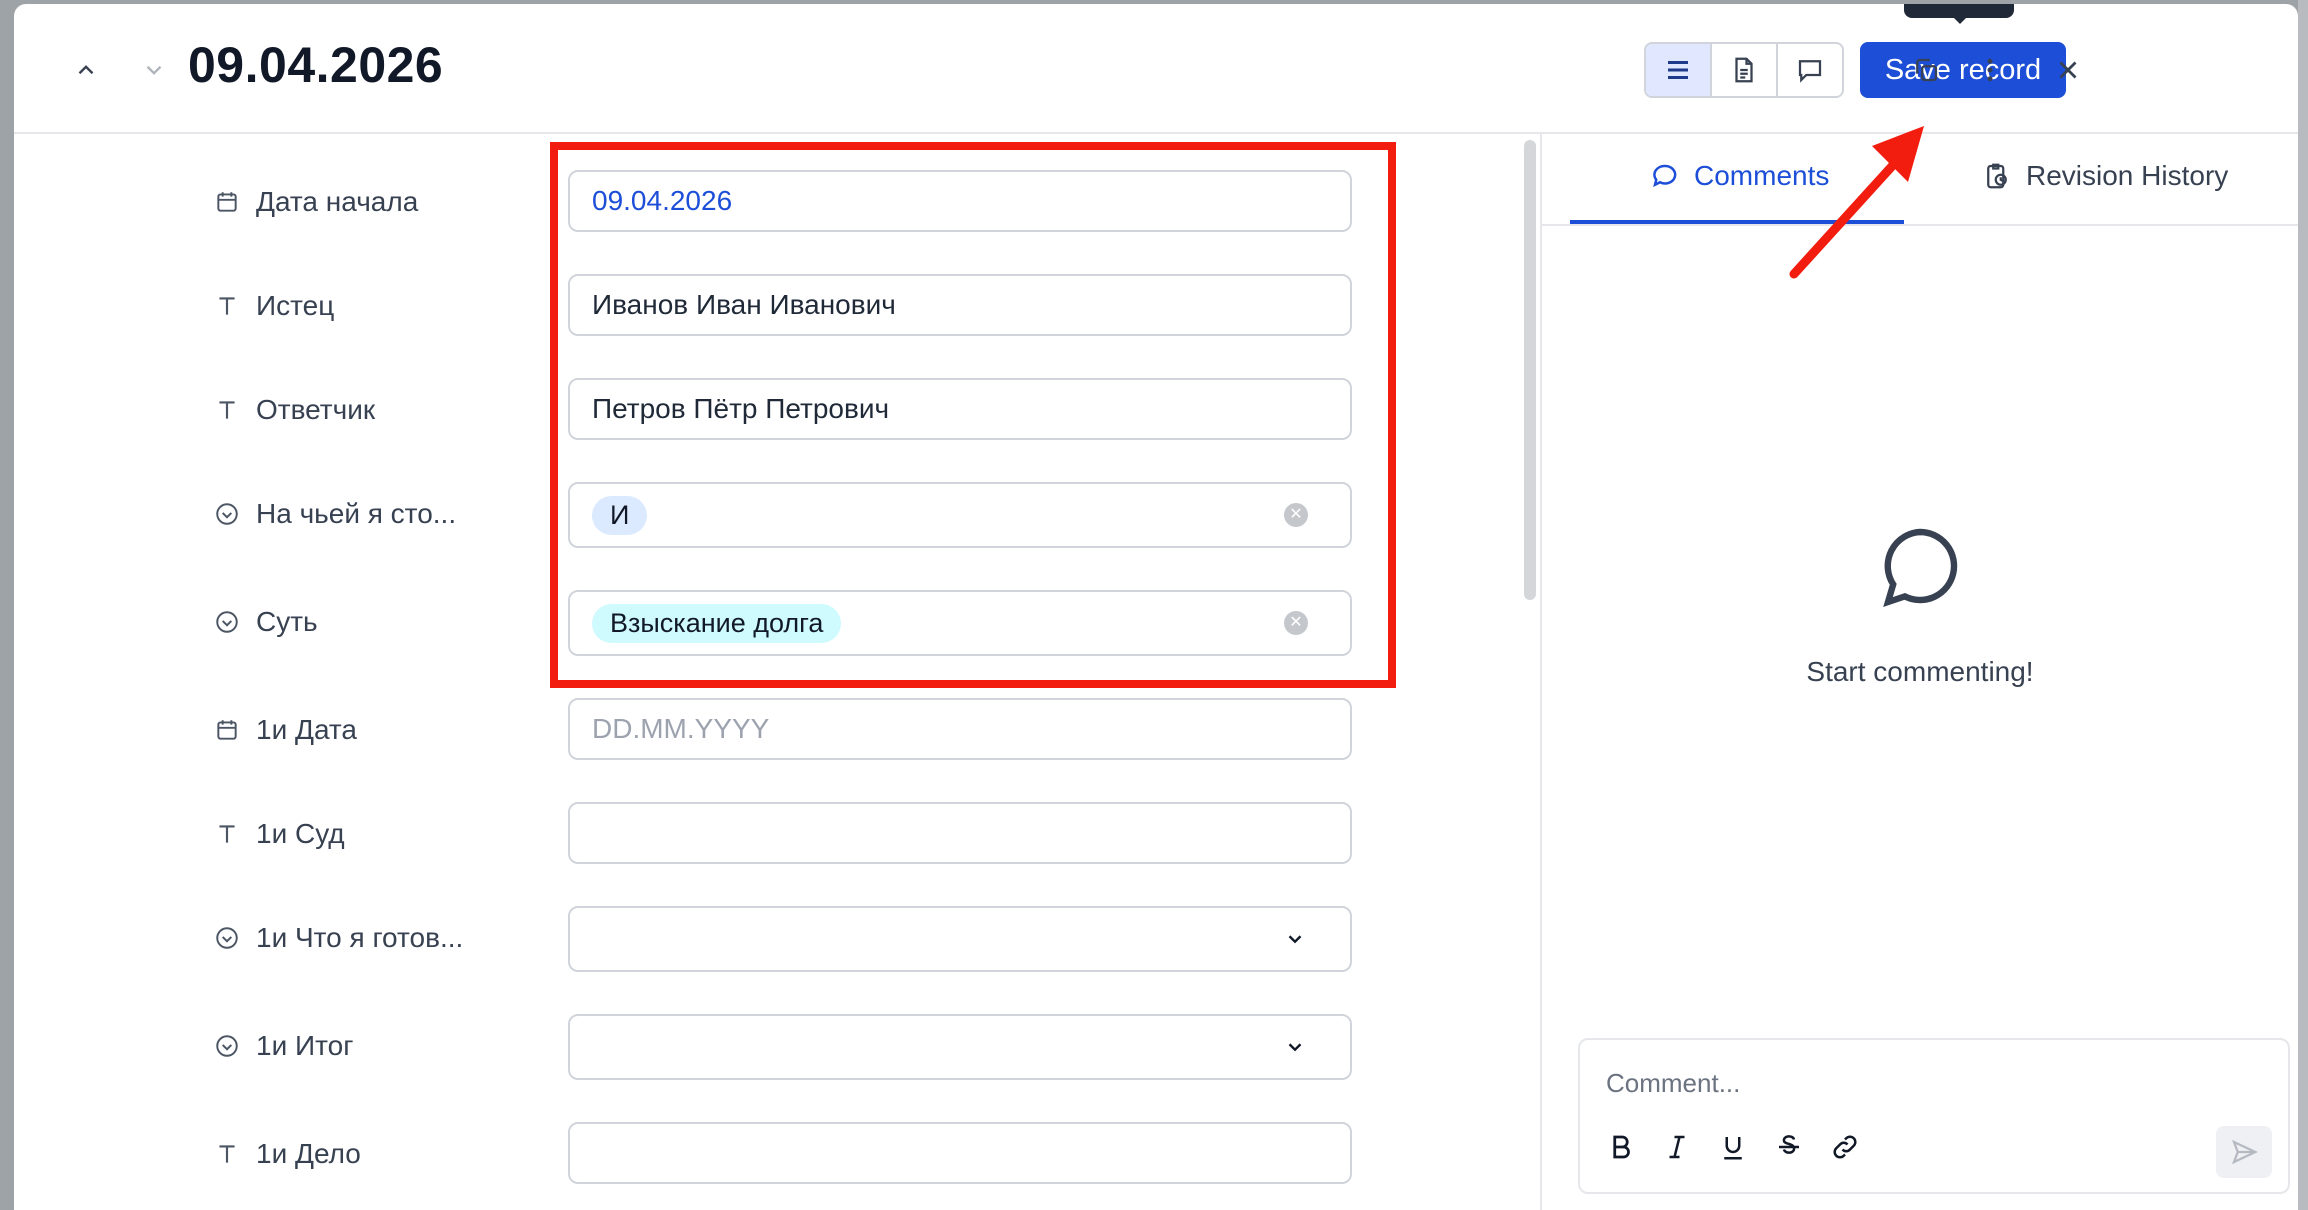  I want to click on first-instance-court-input, so click(960, 833).